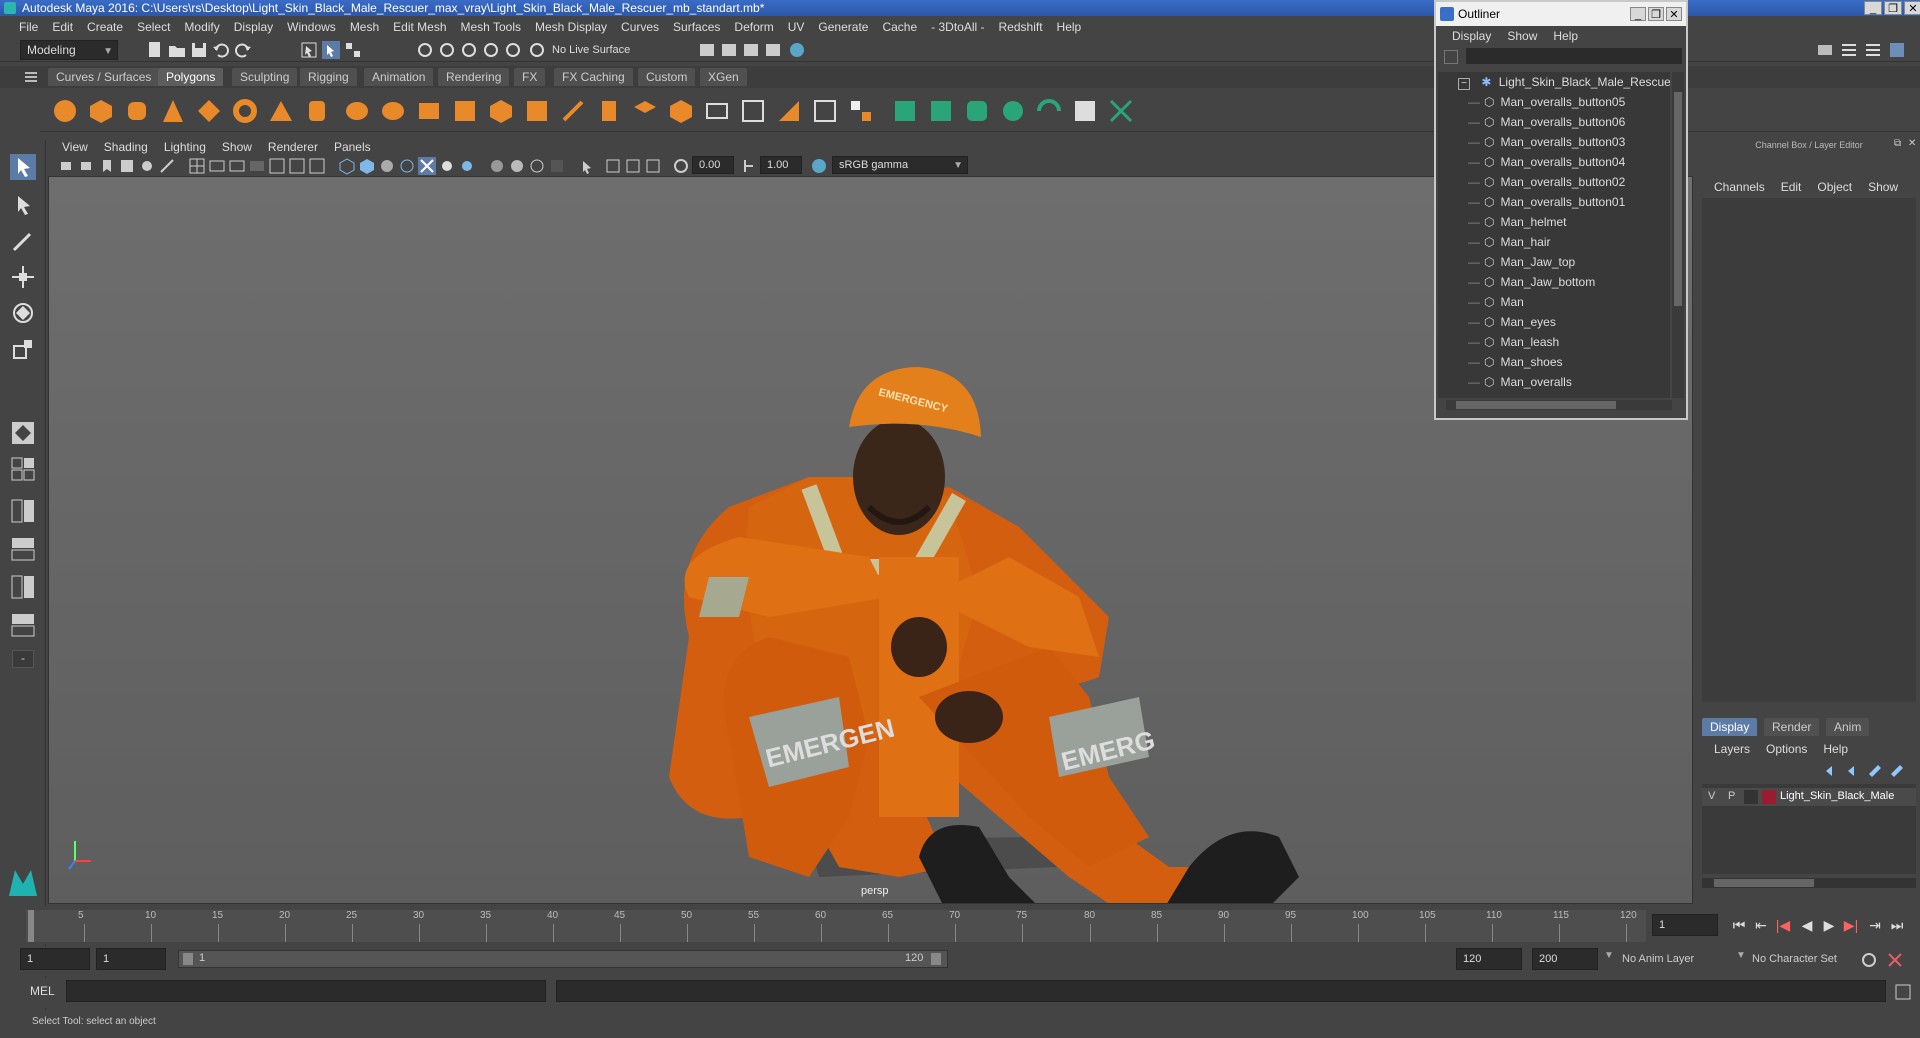 Image resolution: width=1920 pixels, height=1038 pixels. I want to click on viewport-menu-view: View, so click(75, 147).